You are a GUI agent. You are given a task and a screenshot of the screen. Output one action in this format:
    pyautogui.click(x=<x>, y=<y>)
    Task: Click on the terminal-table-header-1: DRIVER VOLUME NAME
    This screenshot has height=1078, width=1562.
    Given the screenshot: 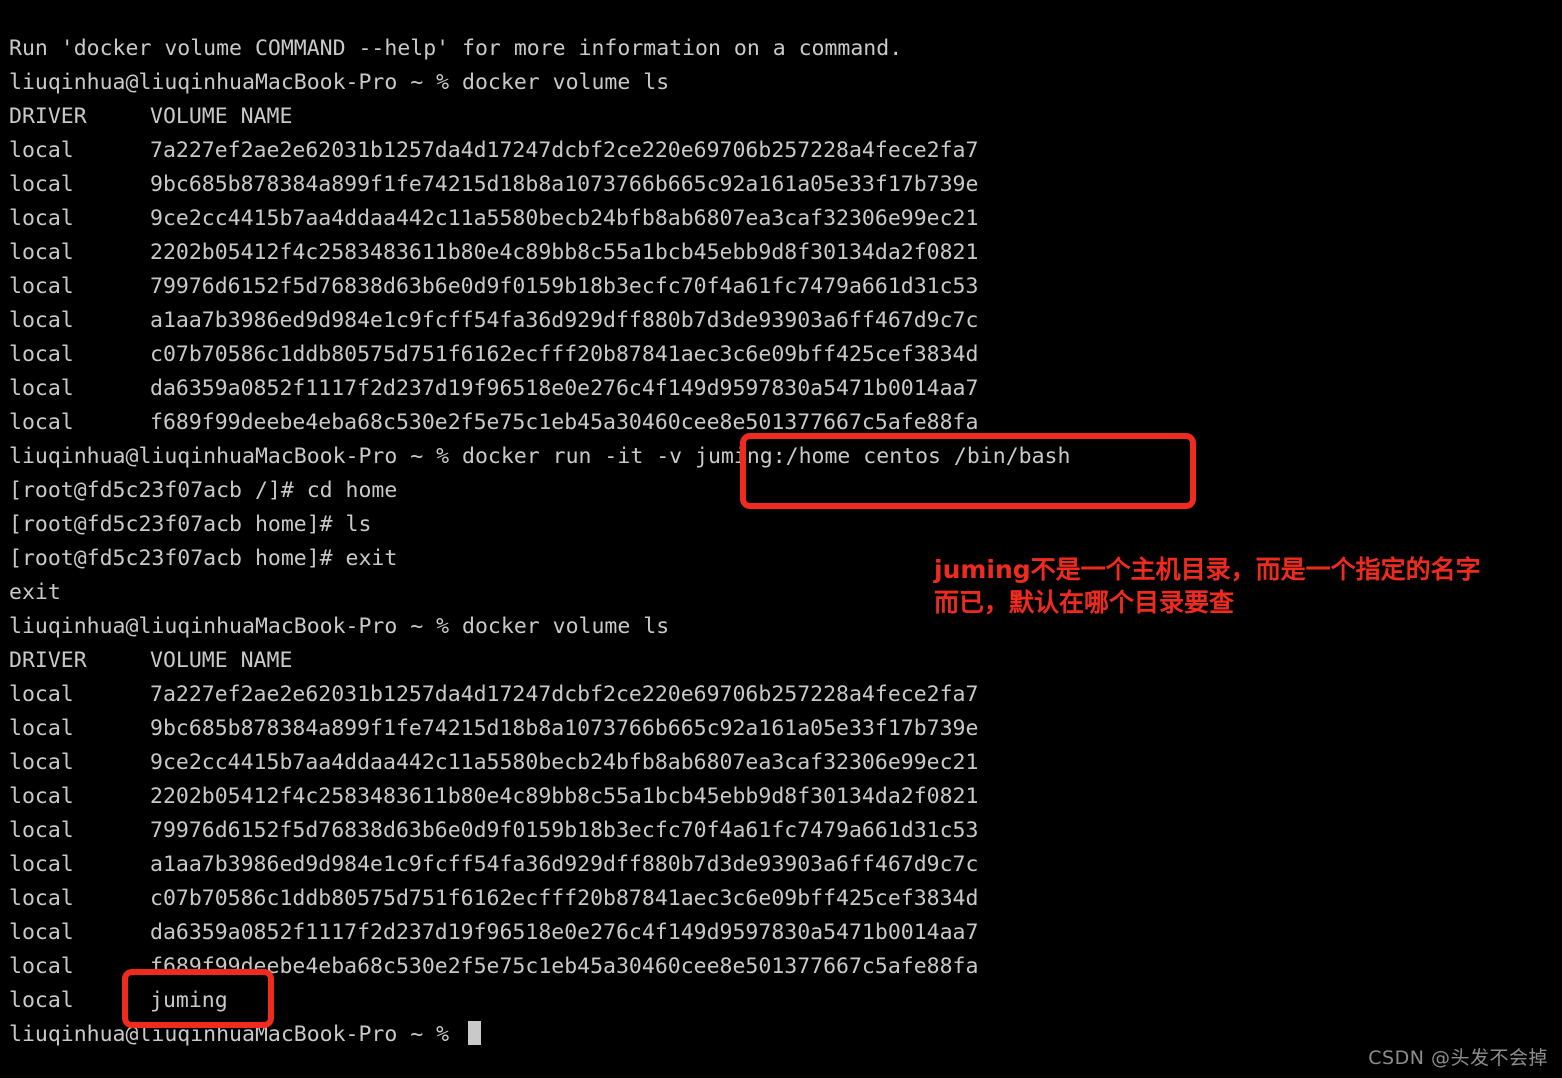 What is the action you would take?
    pyautogui.click(x=779, y=117)
    